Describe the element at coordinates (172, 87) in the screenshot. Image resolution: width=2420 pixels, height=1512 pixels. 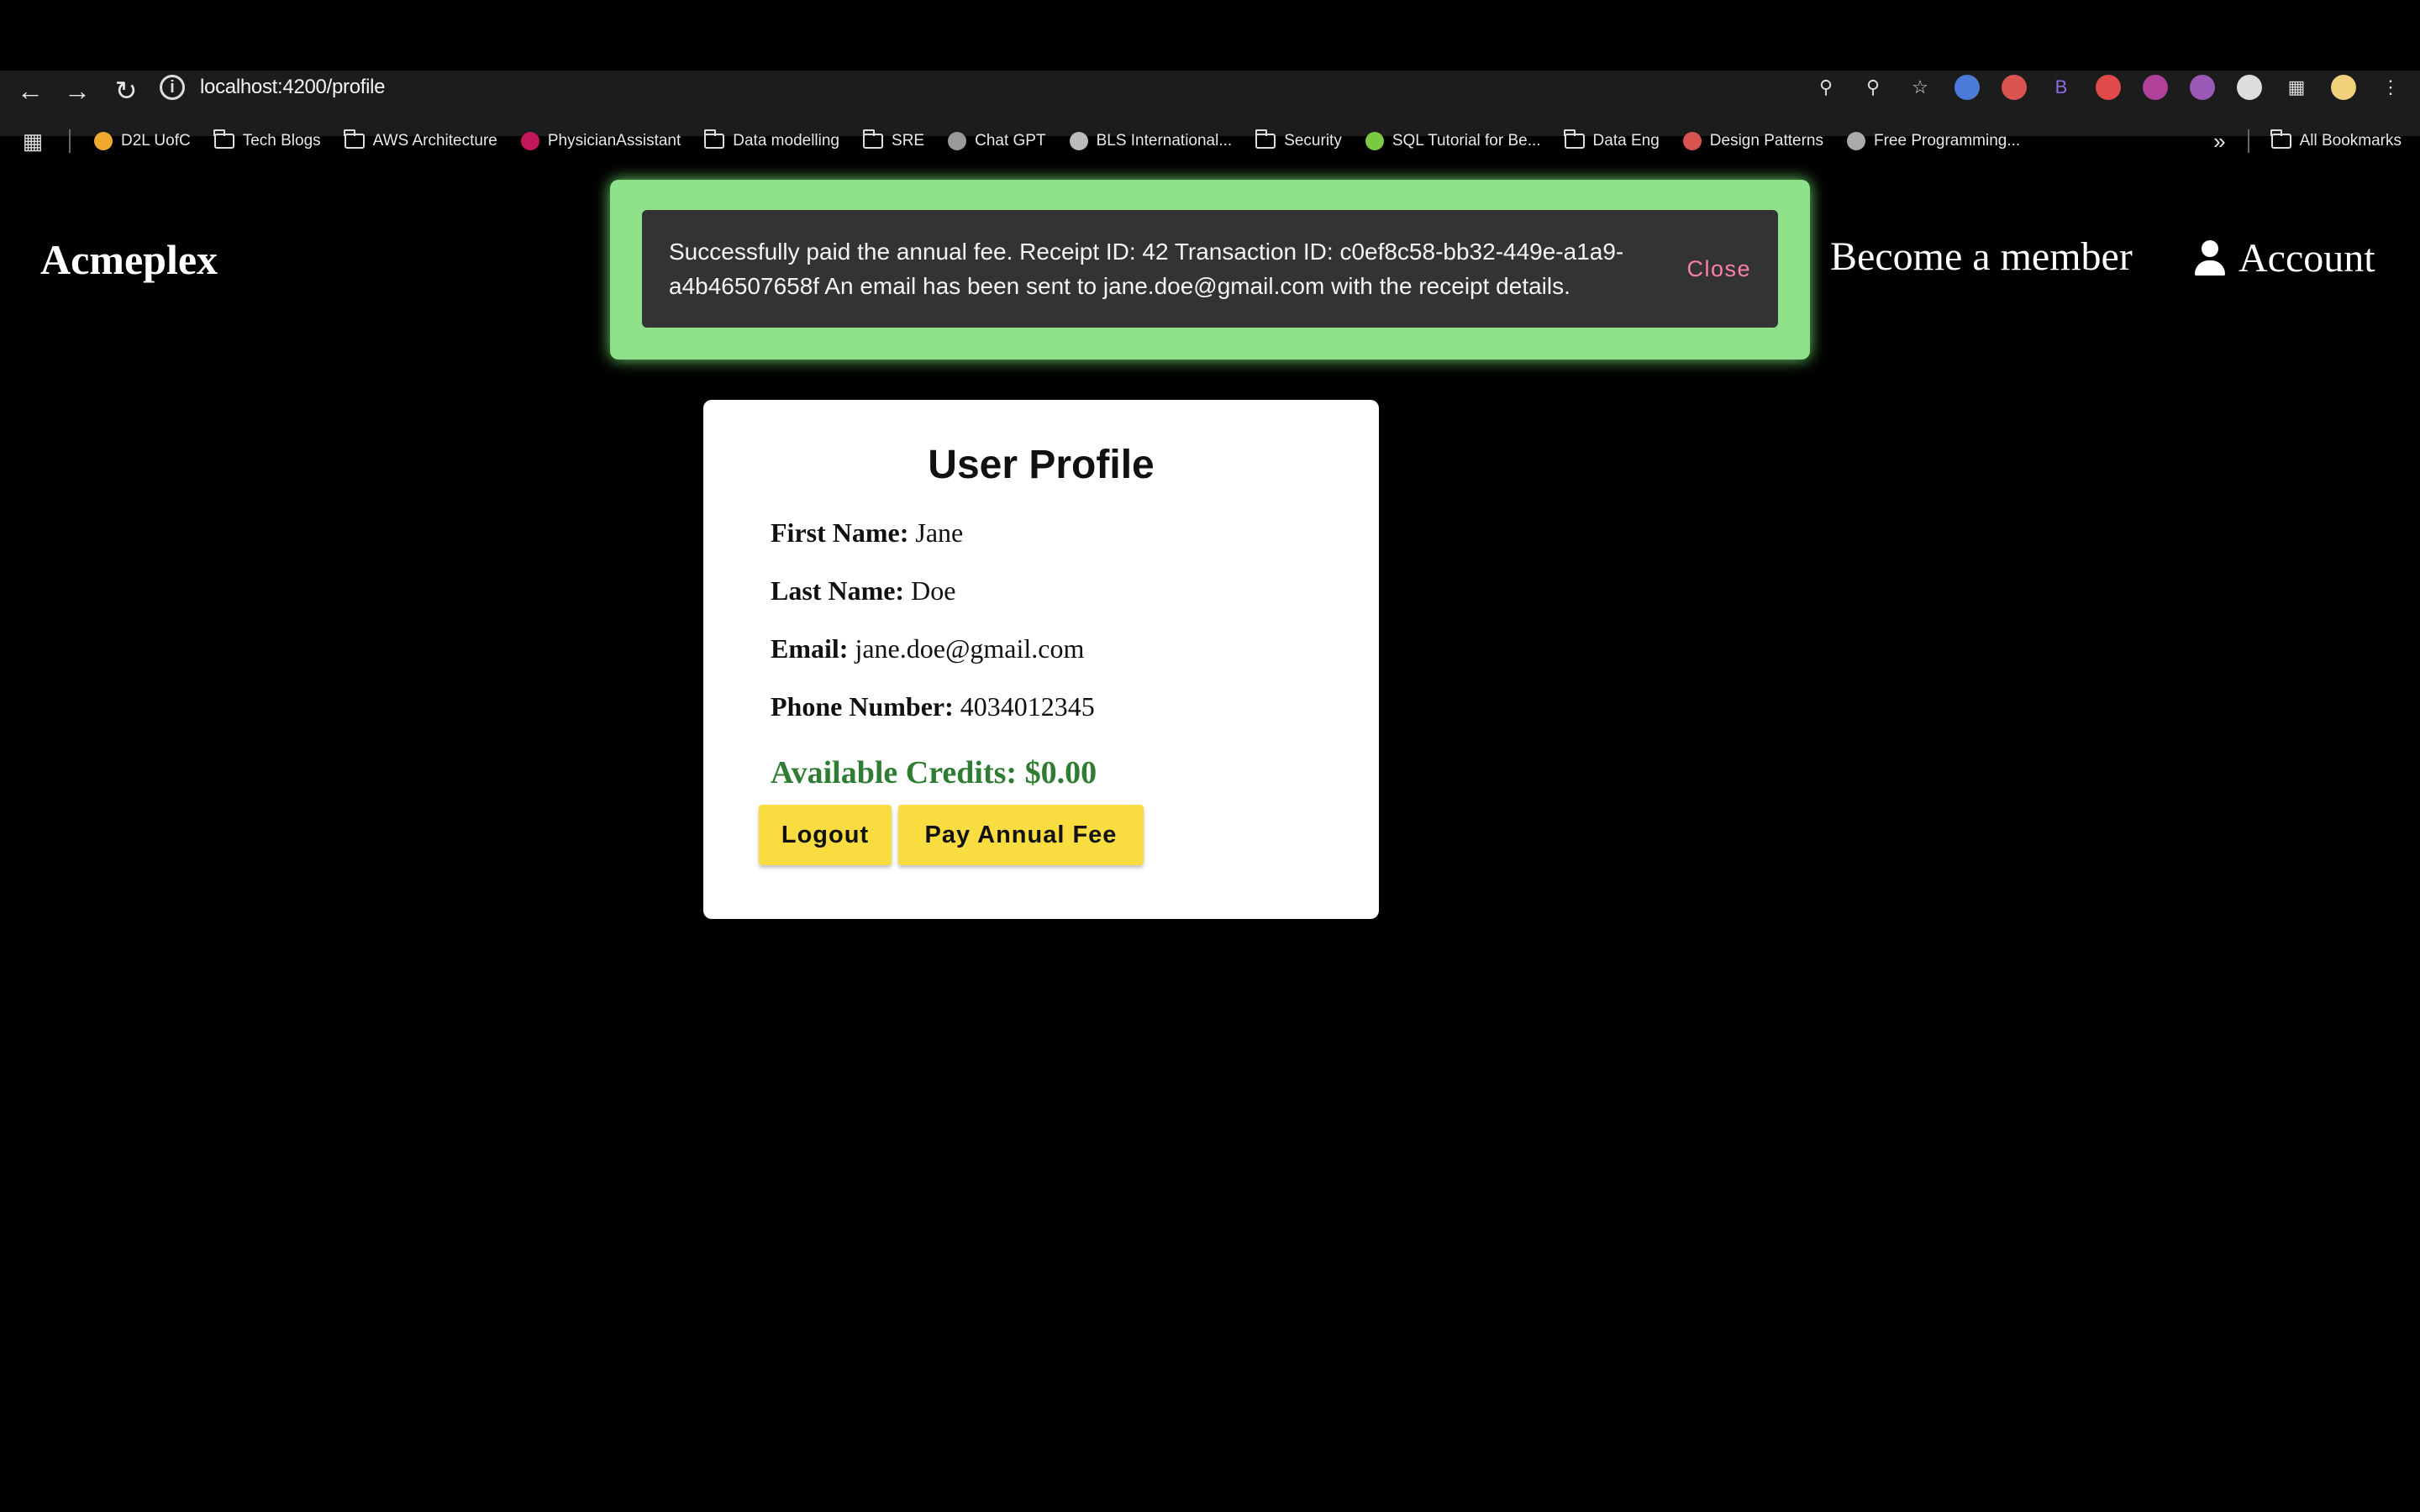
I see `site-info-icon: i` at that location.